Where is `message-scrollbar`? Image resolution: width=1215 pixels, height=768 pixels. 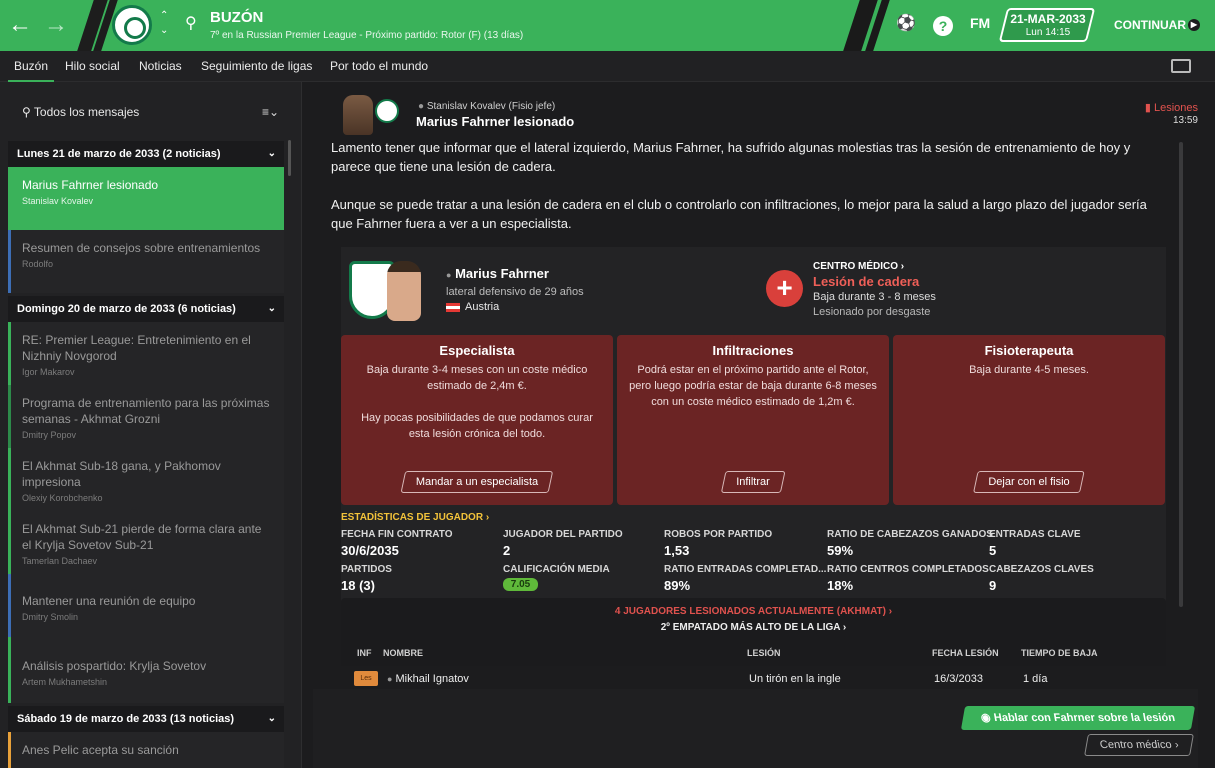 message-scrollbar is located at coordinates (1181, 374).